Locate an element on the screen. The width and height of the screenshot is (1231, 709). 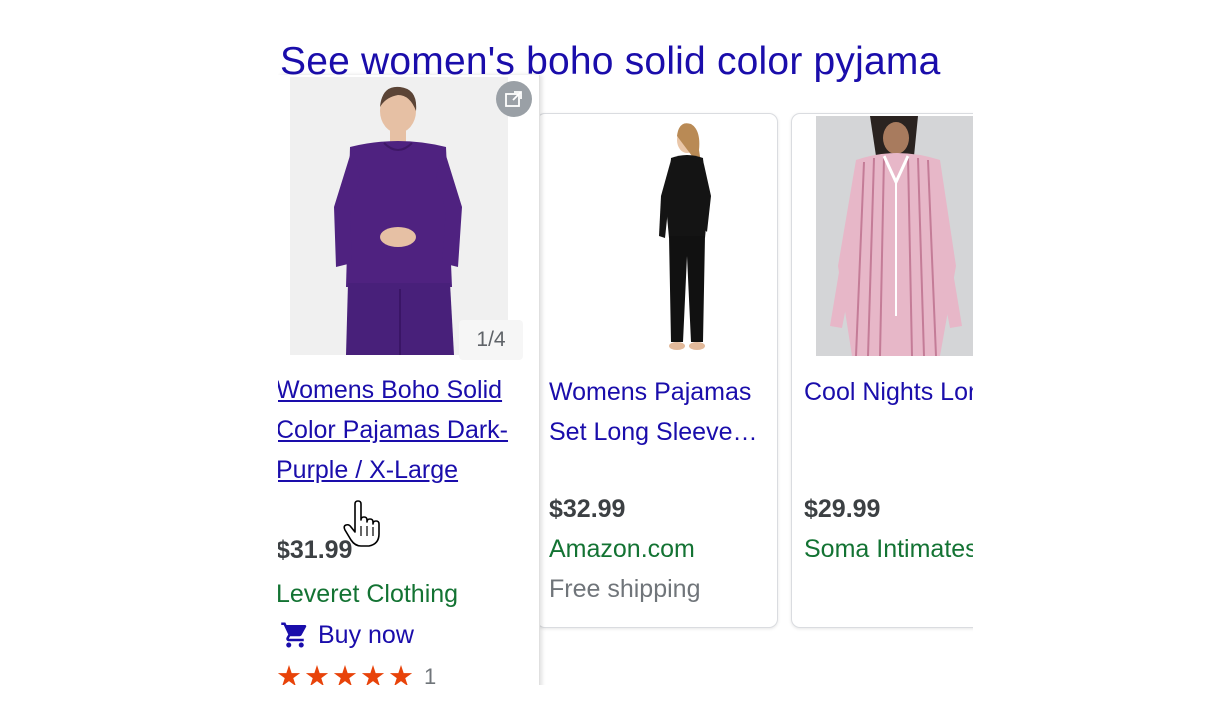
open-in-new-icon is located at coordinates (513, 99).